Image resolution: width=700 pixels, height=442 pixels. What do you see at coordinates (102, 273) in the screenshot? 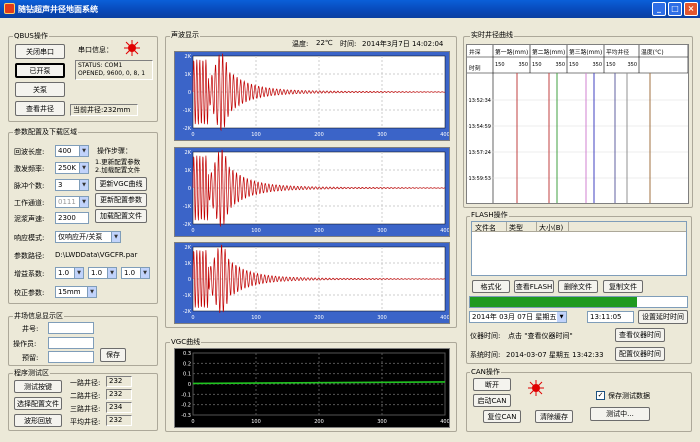
I see `gain-select-2: 1.0 ▼` at bounding box center [102, 273].